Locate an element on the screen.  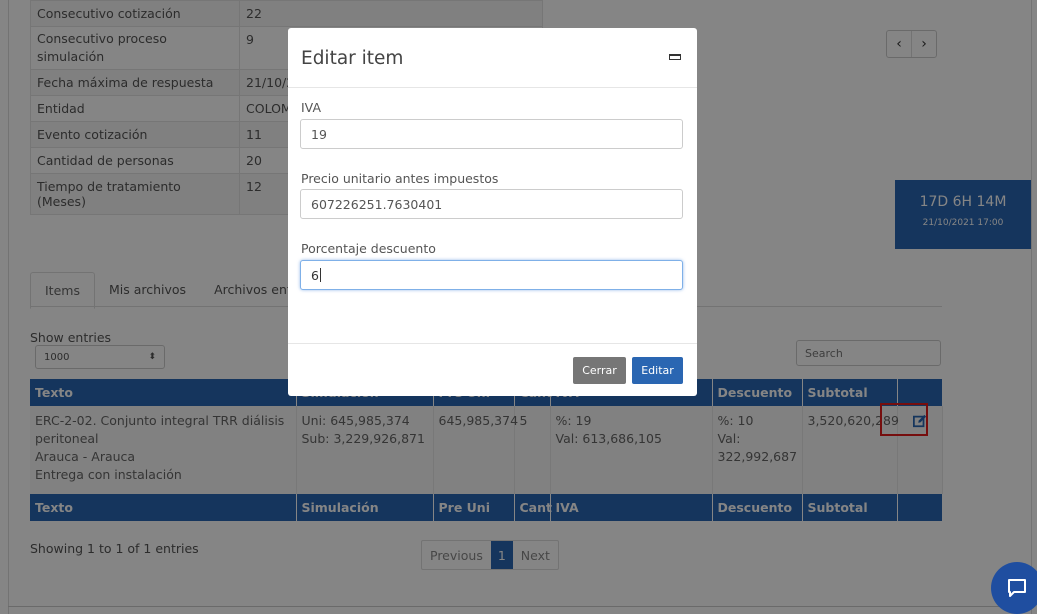
modal-title: Editar item is located at coordinates (352, 58).